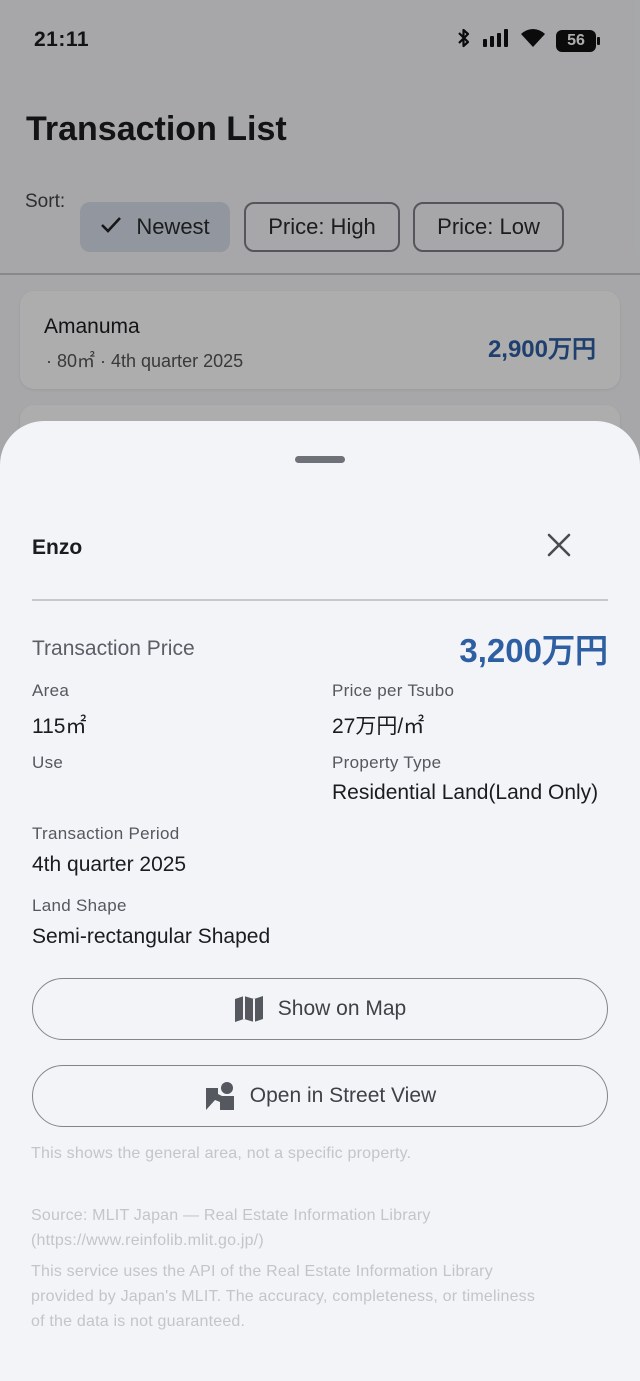 Image resolution: width=640 pixels, height=1381 pixels. I want to click on use-label: Use, so click(48, 762).